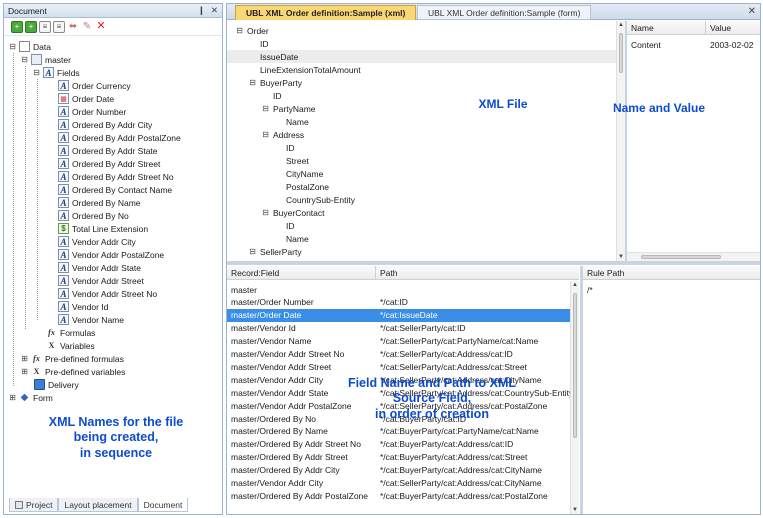 The width and height of the screenshot is (763, 518). What do you see at coordinates (96, 241) in the screenshot?
I see `field-item: A Vendor Addr City` at bounding box center [96, 241].